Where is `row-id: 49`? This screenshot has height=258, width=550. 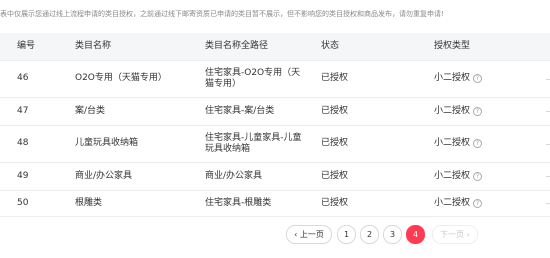
row-id: 49 is located at coordinates (23, 176).